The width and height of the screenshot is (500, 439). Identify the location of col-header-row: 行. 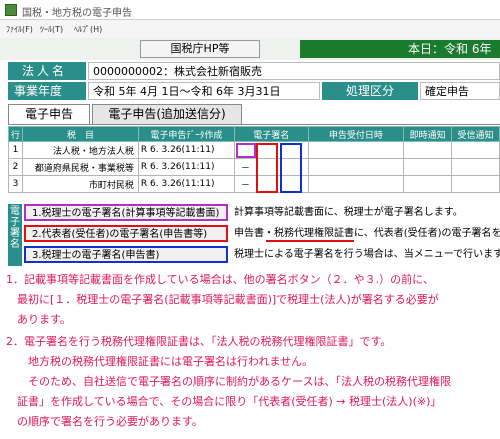
(15, 134).